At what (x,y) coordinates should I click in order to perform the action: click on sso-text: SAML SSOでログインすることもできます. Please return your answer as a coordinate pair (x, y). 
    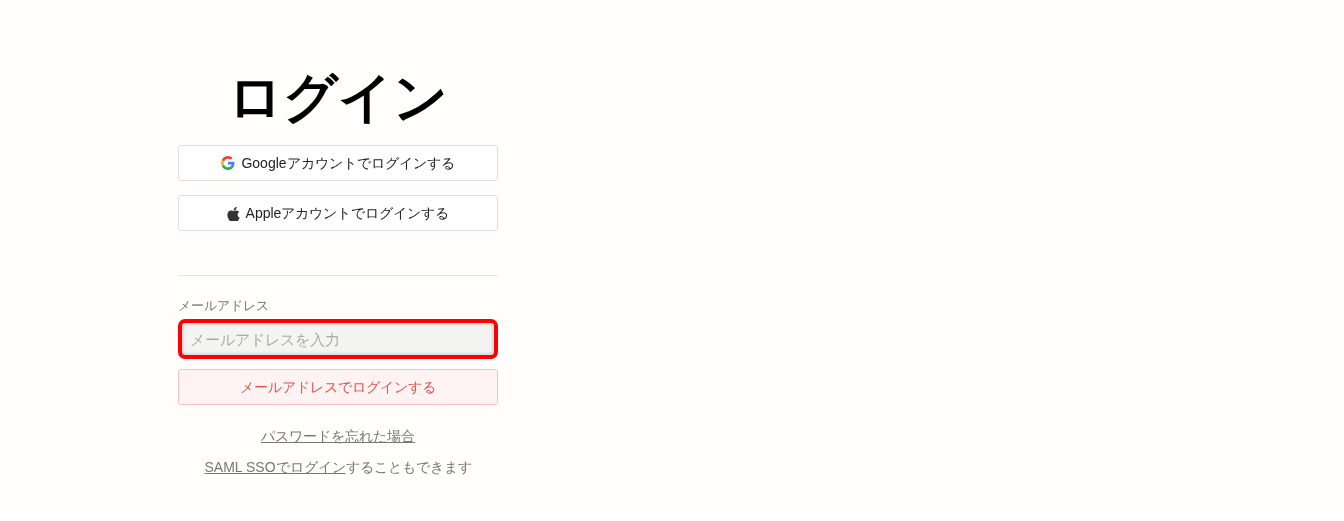
    Looking at the image, I should click on (338, 467).